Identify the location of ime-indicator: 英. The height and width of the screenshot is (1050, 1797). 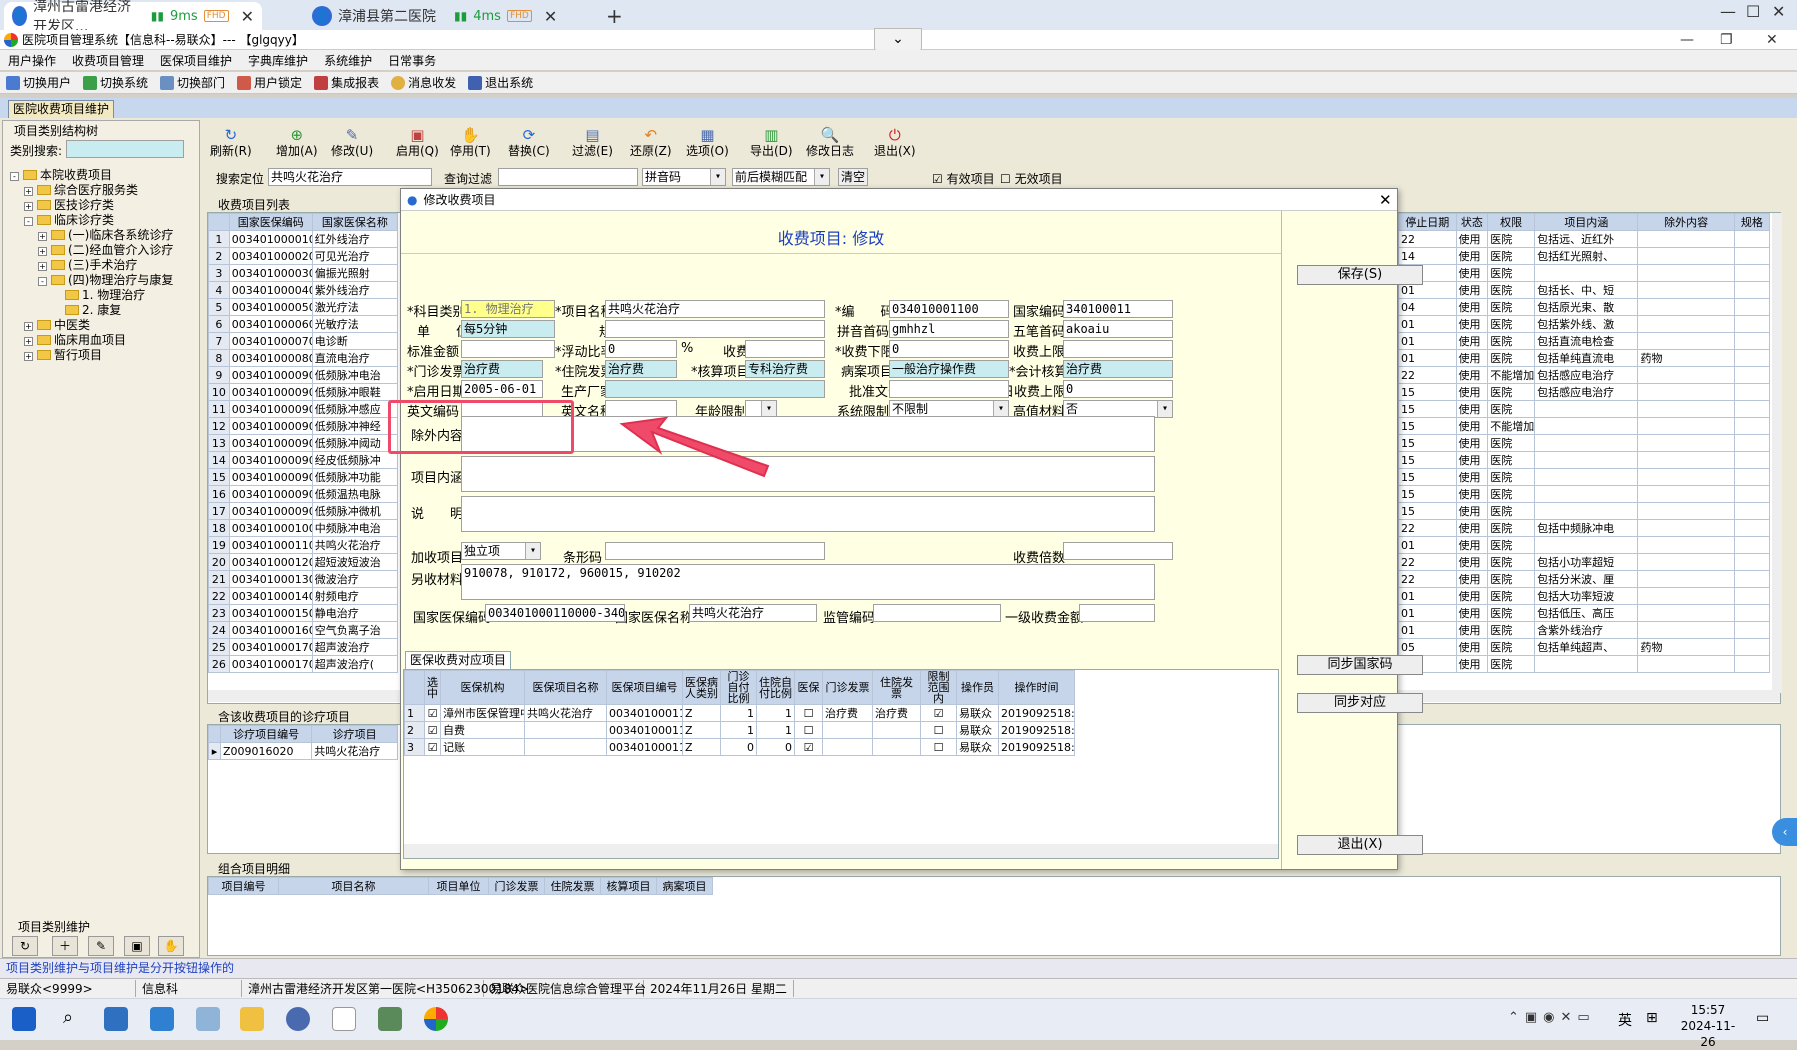
(1625, 1020).